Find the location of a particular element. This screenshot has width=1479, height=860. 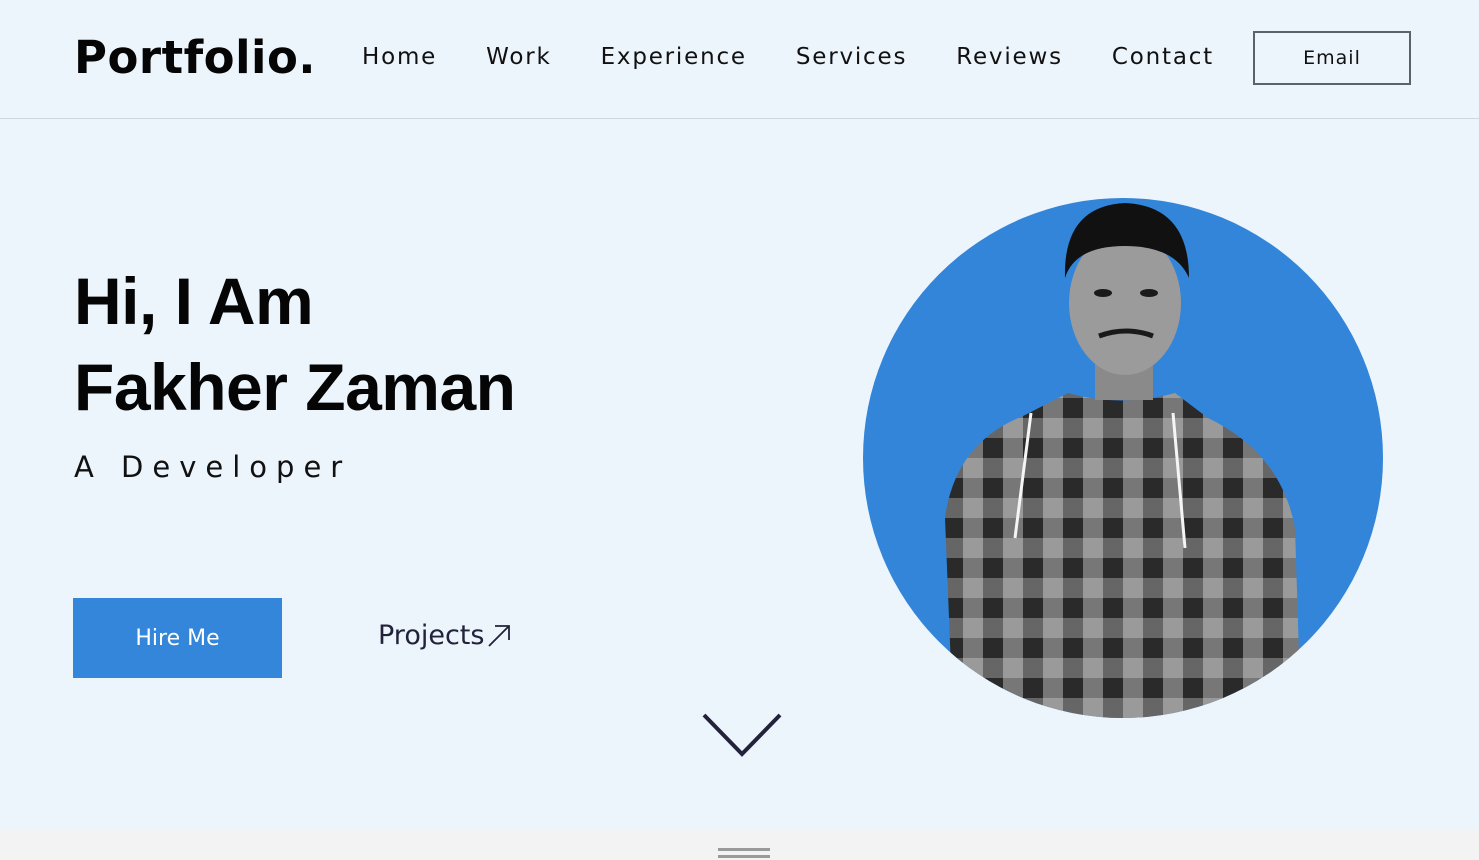

projects-link: Projects is located at coordinates (445, 635).